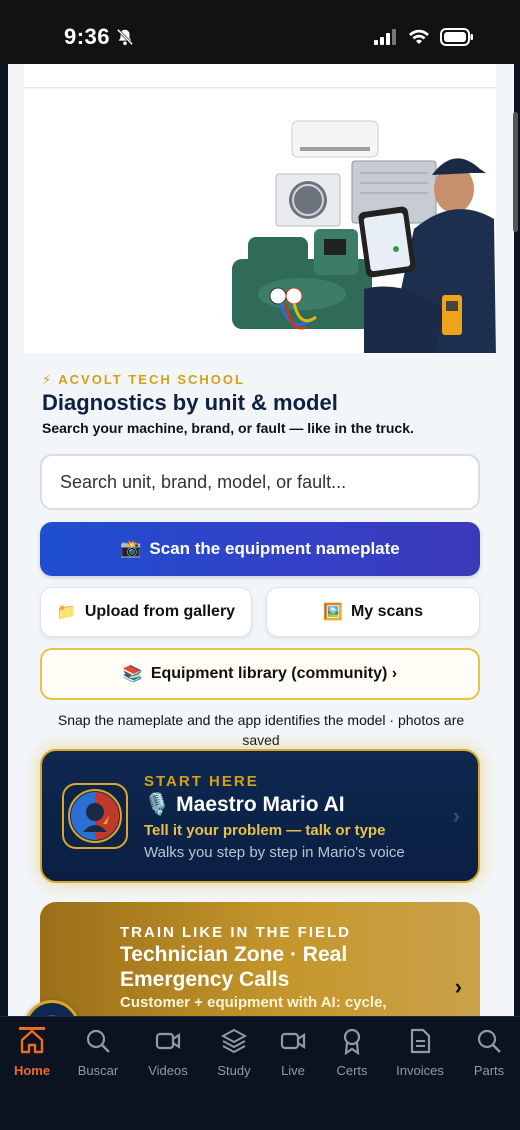 Image resolution: width=520 pixels, height=1130 pixels. I want to click on equipment-library-button: 📚 Equipment library (community) ›, so click(260, 674).